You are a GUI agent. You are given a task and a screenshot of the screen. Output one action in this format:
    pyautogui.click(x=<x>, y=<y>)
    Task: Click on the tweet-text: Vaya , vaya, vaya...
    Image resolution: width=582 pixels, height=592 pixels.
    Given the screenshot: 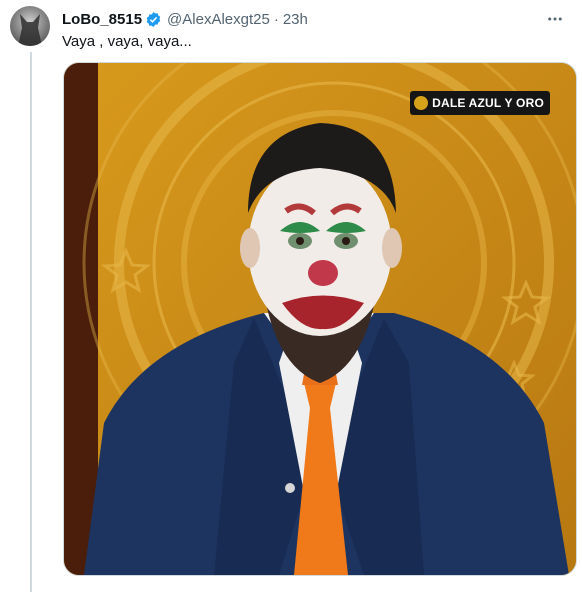 What is the action you would take?
    pyautogui.click(x=127, y=41)
    